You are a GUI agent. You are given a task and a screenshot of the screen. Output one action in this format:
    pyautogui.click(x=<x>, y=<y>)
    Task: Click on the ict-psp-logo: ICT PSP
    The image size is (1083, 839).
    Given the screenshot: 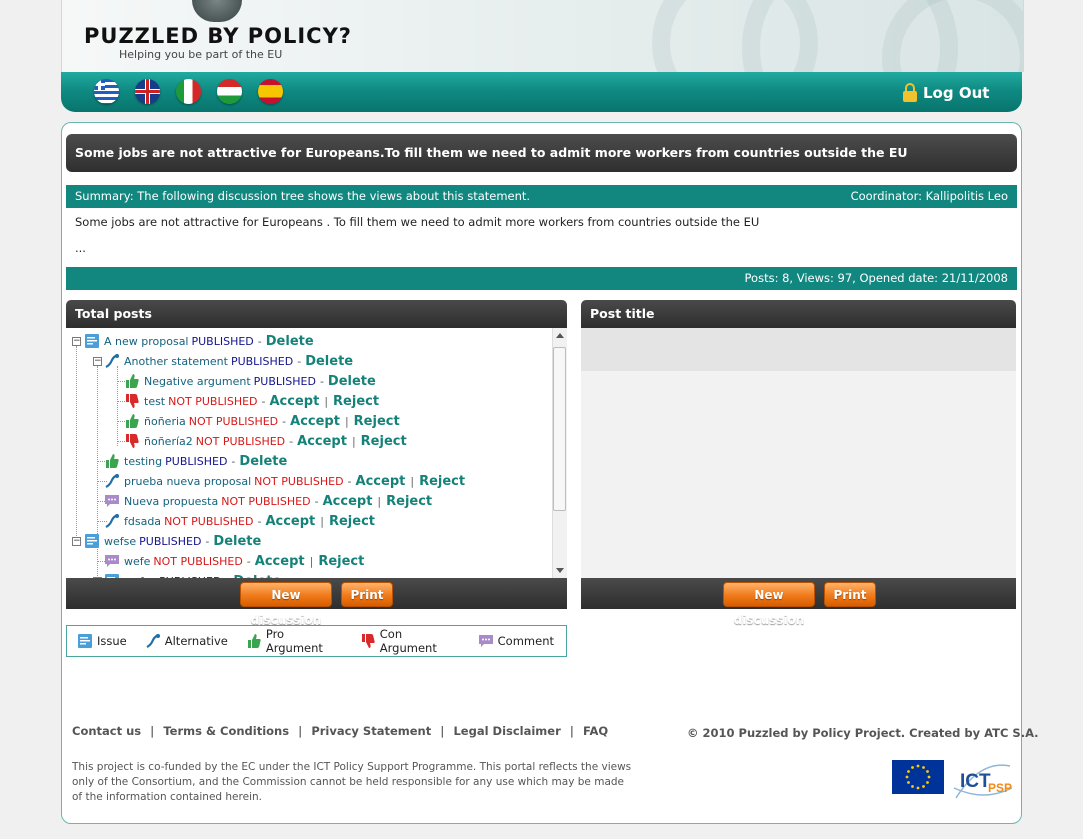 What is the action you would take?
    pyautogui.click(x=982, y=781)
    